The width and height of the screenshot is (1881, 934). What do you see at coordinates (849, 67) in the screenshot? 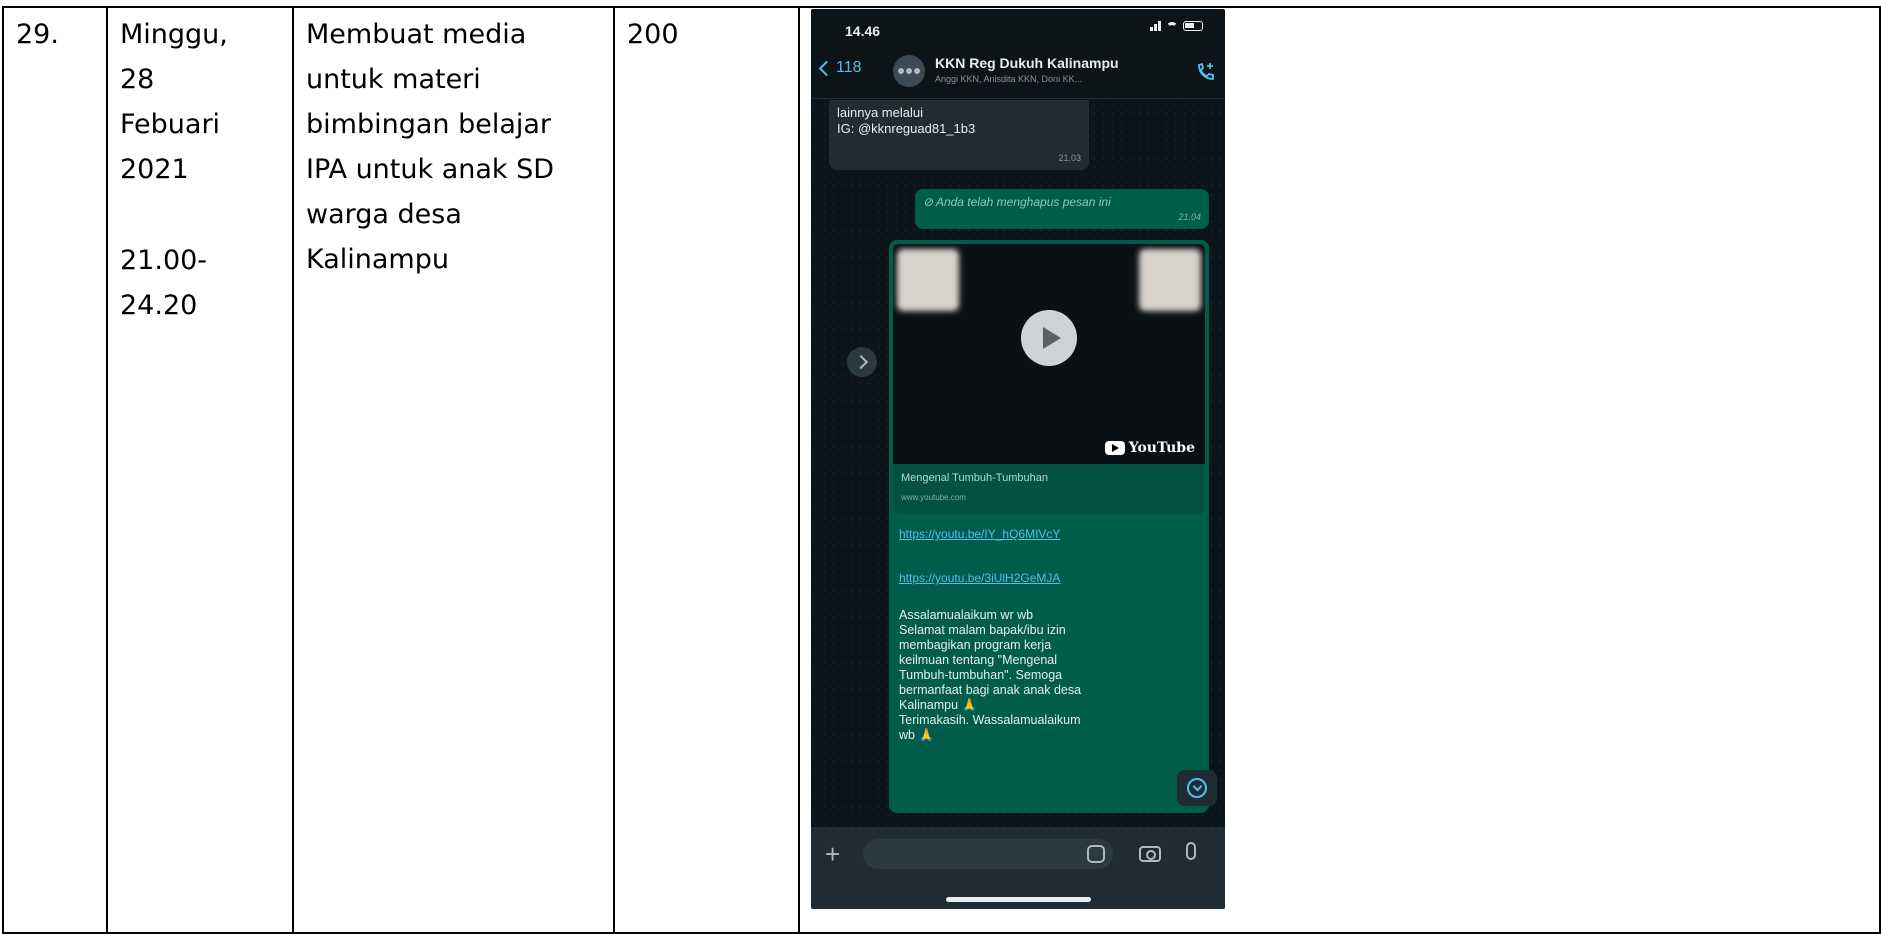
I see `unread-count: 118` at bounding box center [849, 67].